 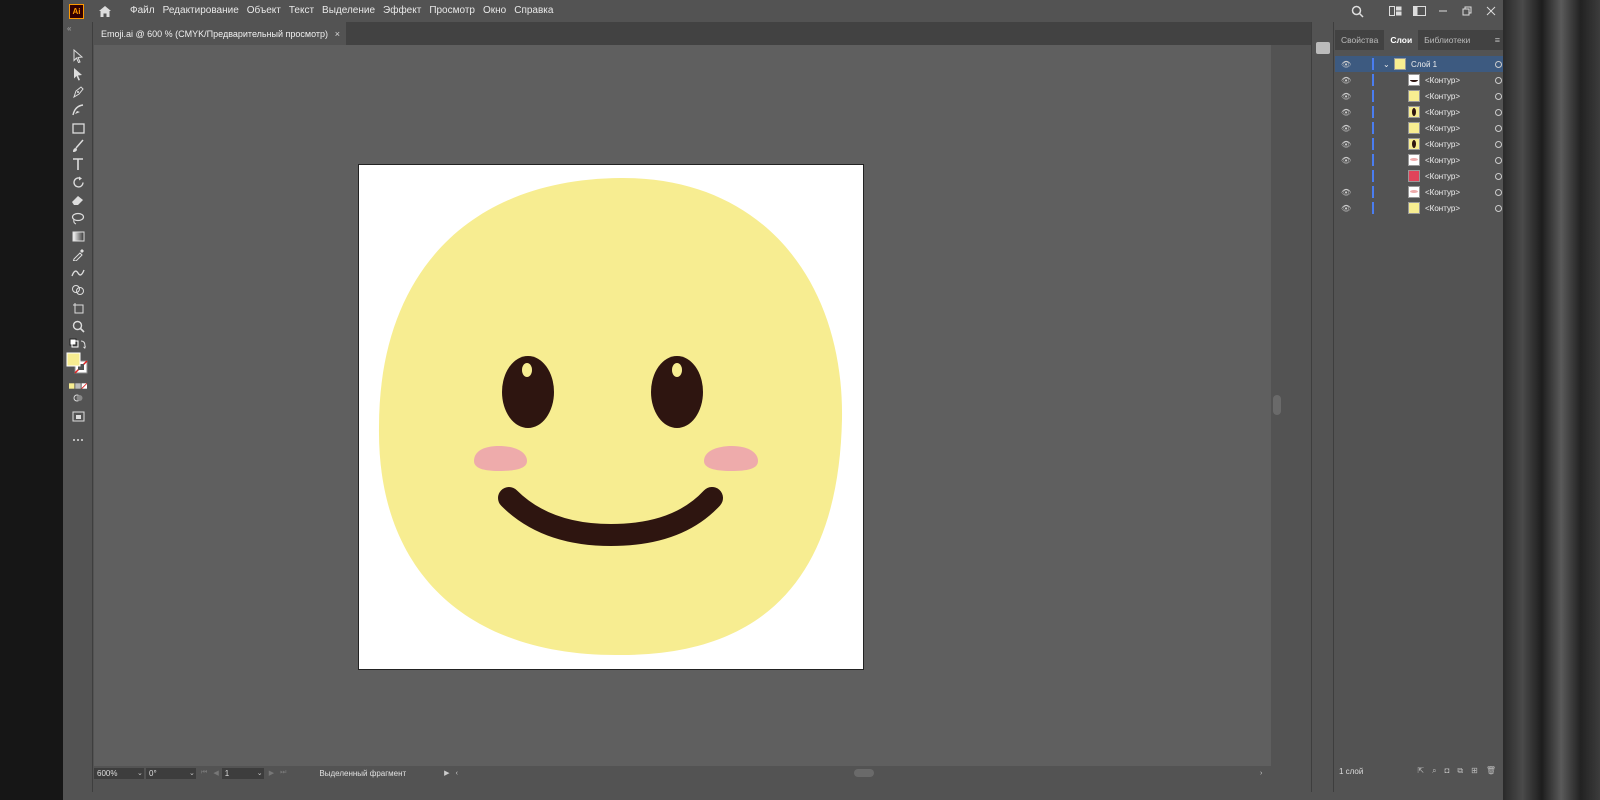 I want to click on rectangle-tool-icon, so click(x=78, y=128).